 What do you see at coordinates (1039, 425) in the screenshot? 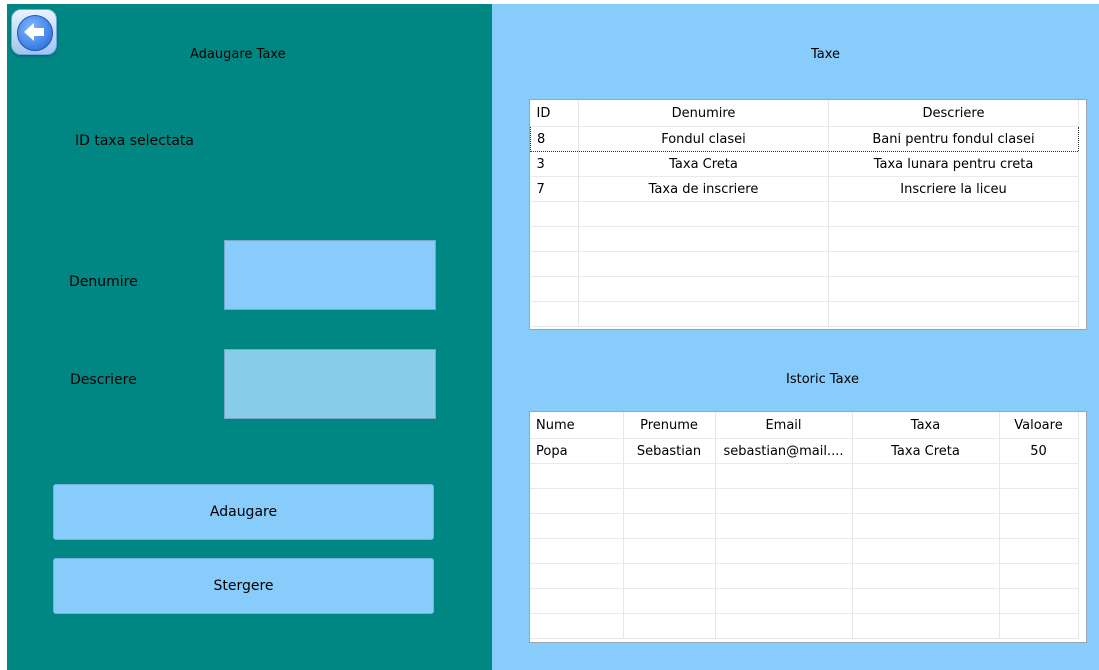
I see `column-header: Valoare` at bounding box center [1039, 425].